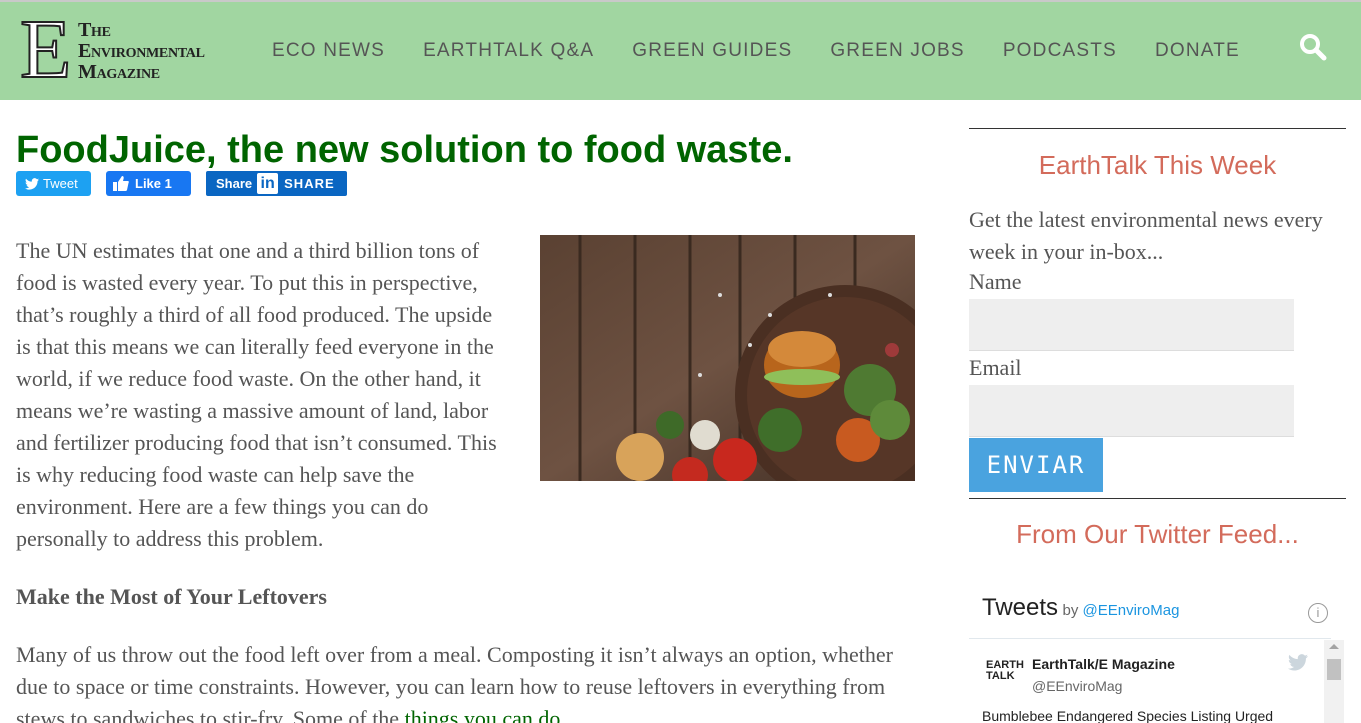 The image size is (1361, 723). What do you see at coordinates (897, 51) in the screenshot?
I see `nav-green-jobs: GREEN JOBS` at bounding box center [897, 51].